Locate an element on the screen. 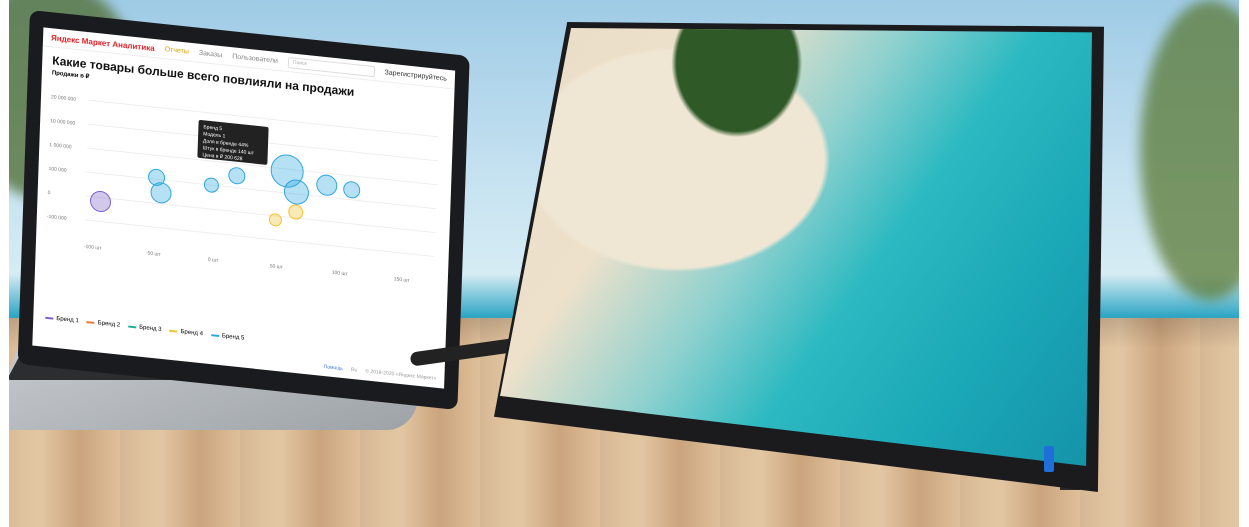 This screenshot has width=1249, height=527. copyright: © 2018-2020 «Яндекс.Маркет» is located at coordinates (401, 375).